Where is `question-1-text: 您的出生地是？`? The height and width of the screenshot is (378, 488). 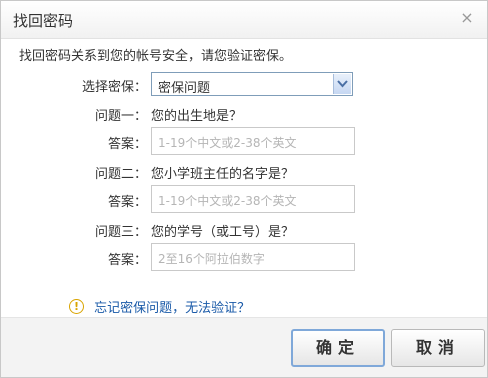 question-1-text: 您的出生地是？ is located at coordinates (197, 116).